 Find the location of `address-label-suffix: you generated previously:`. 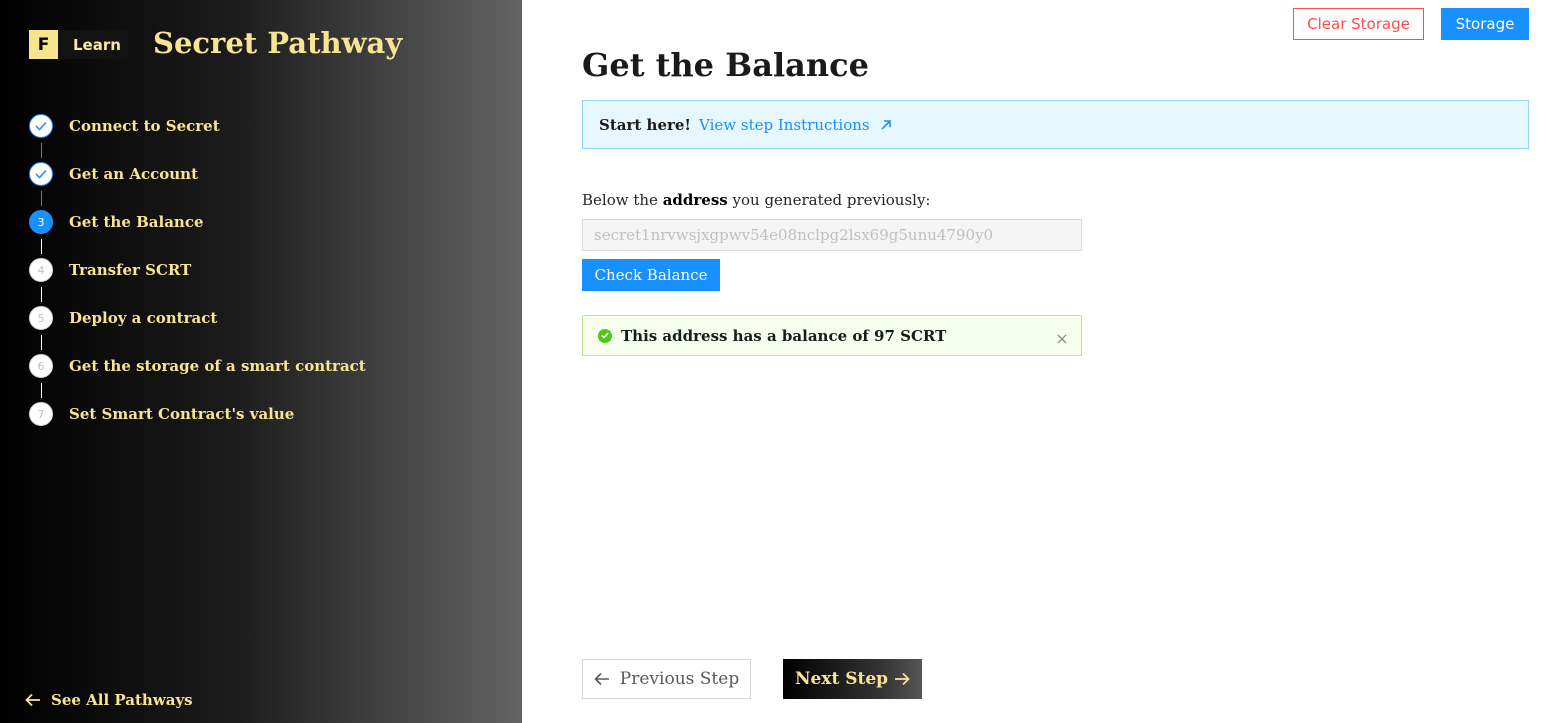

address-label-suffix: you generated previously: is located at coordinates (831, 200).